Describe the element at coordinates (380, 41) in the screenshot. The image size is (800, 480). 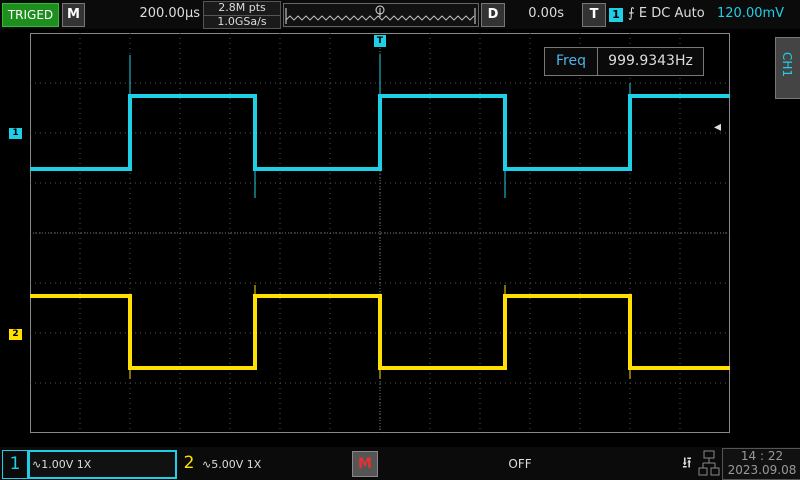
I see `trigger-position-marker: T` at that location.